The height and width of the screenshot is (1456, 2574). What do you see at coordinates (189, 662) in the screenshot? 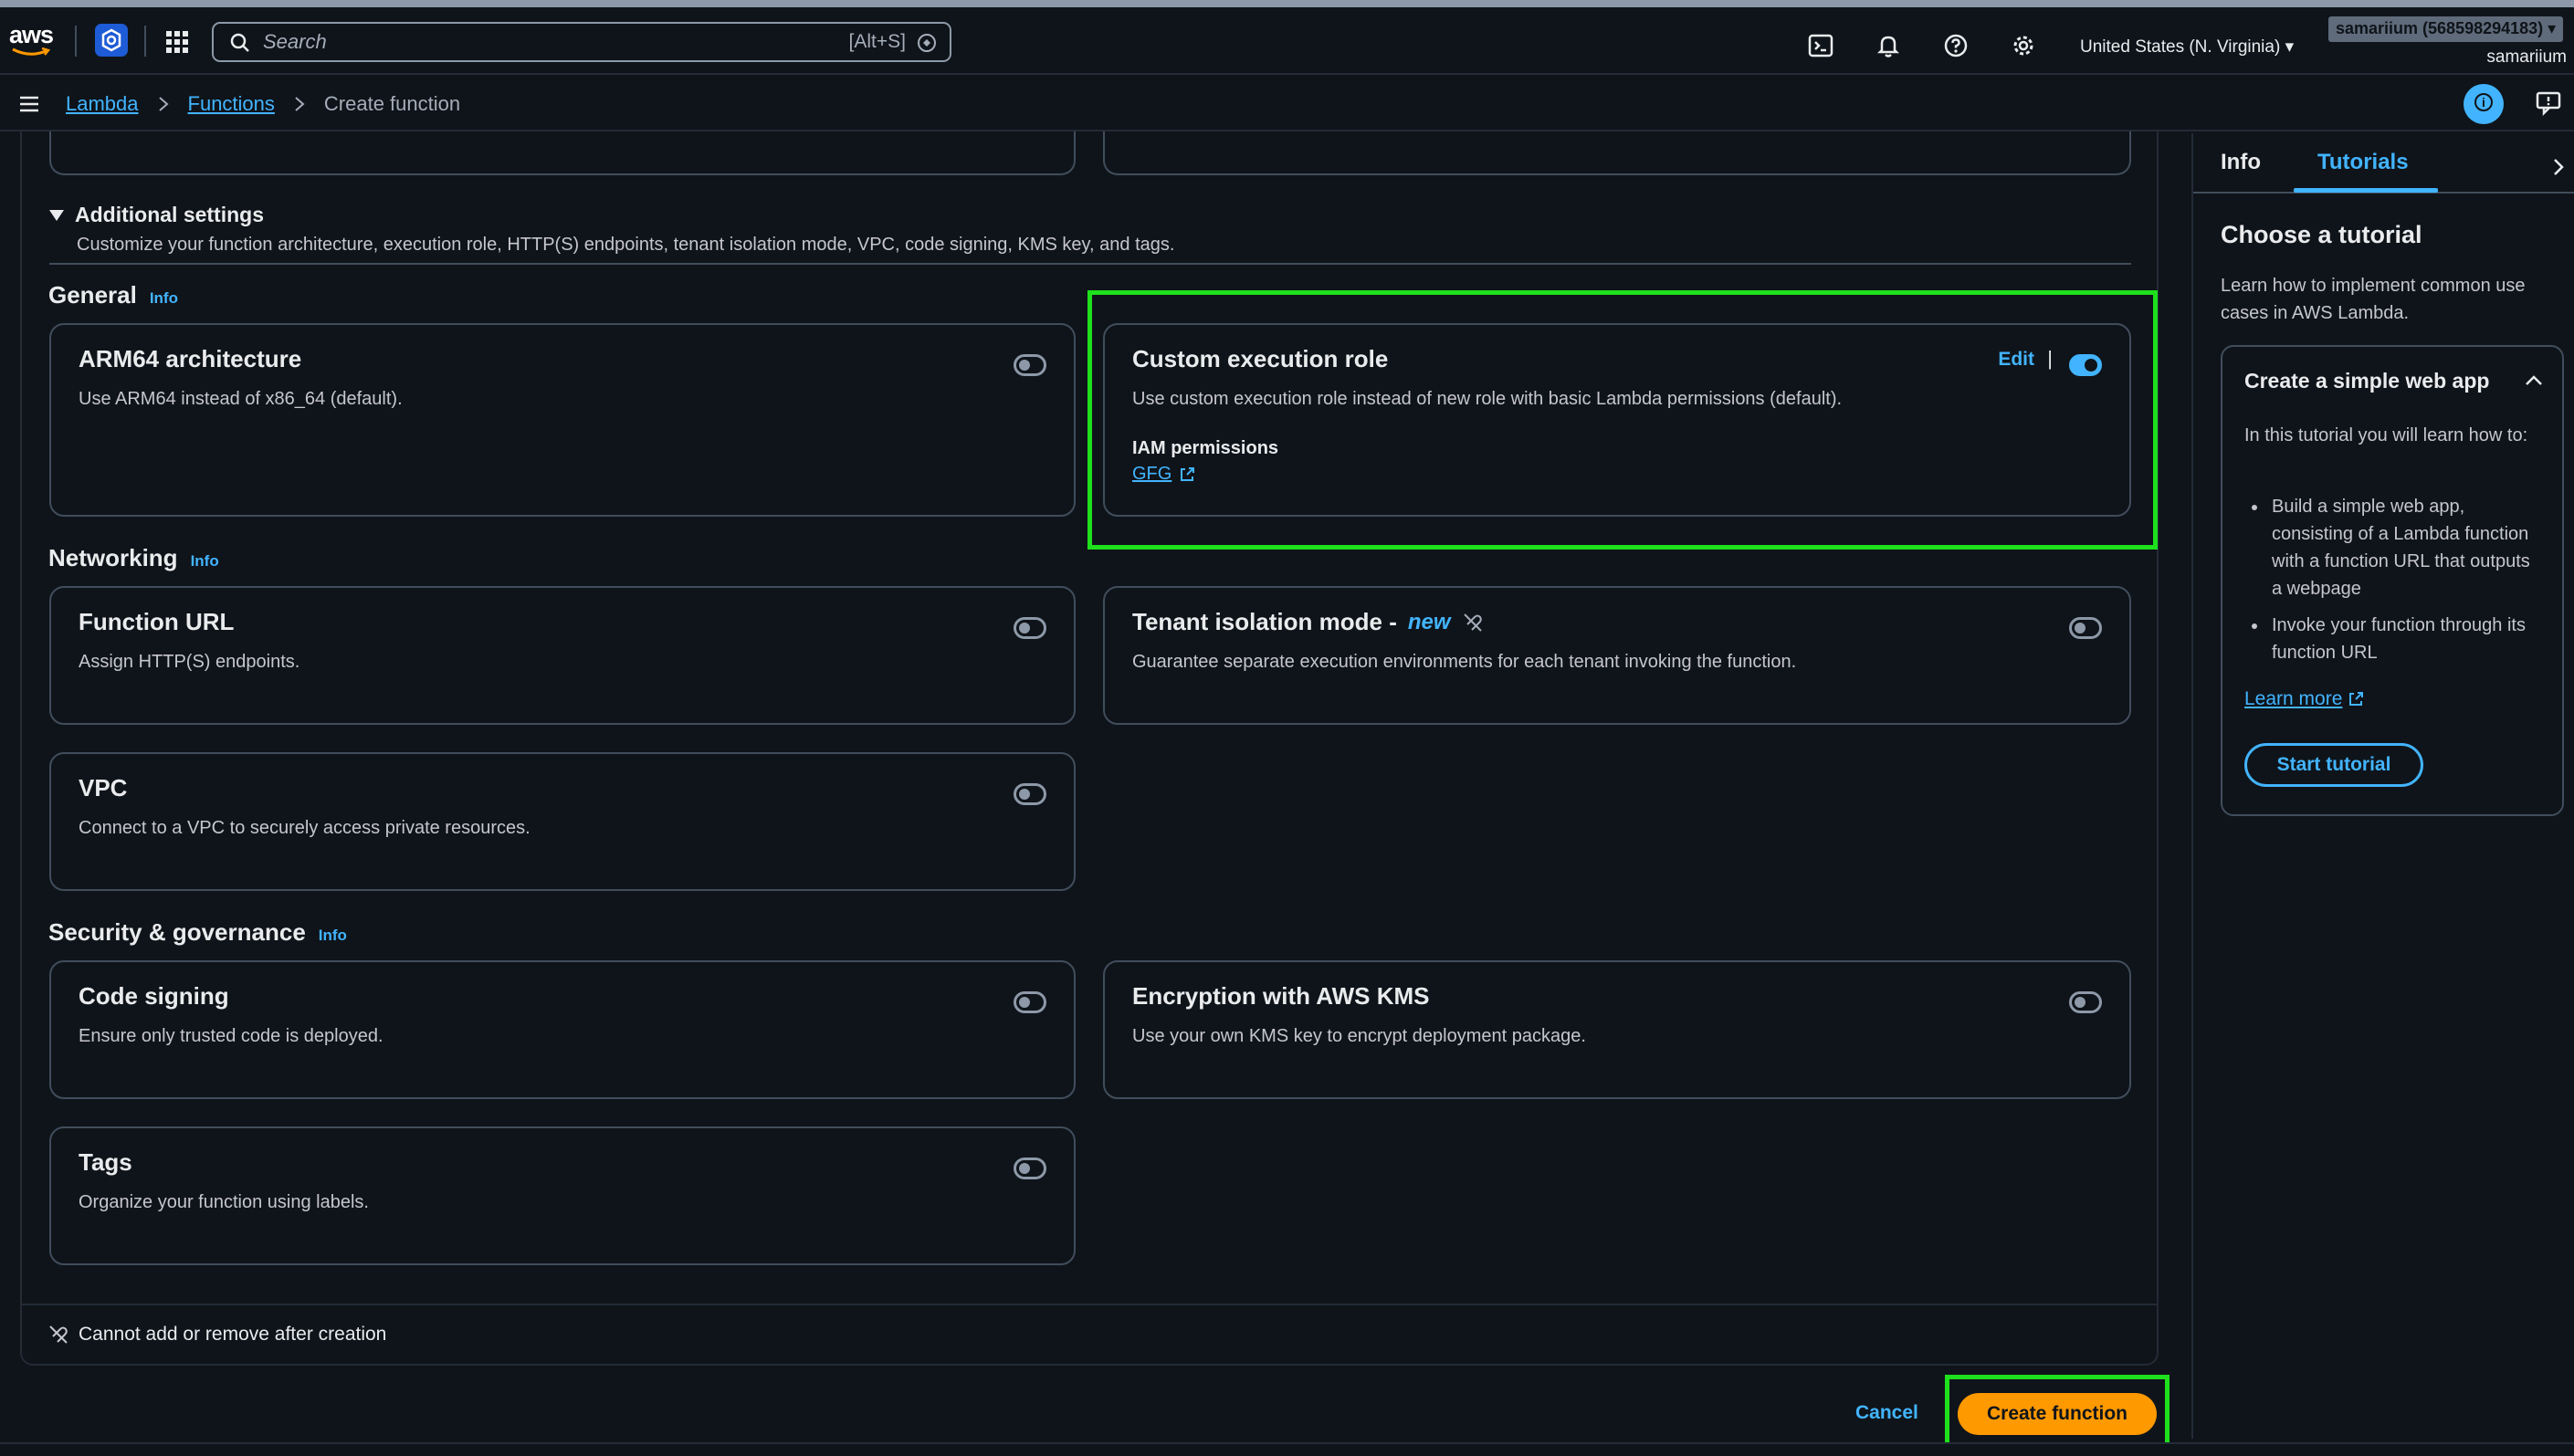
I see `function-url-description: Assign HTTP(S) endpoints.` at bounding box center [189, 662].